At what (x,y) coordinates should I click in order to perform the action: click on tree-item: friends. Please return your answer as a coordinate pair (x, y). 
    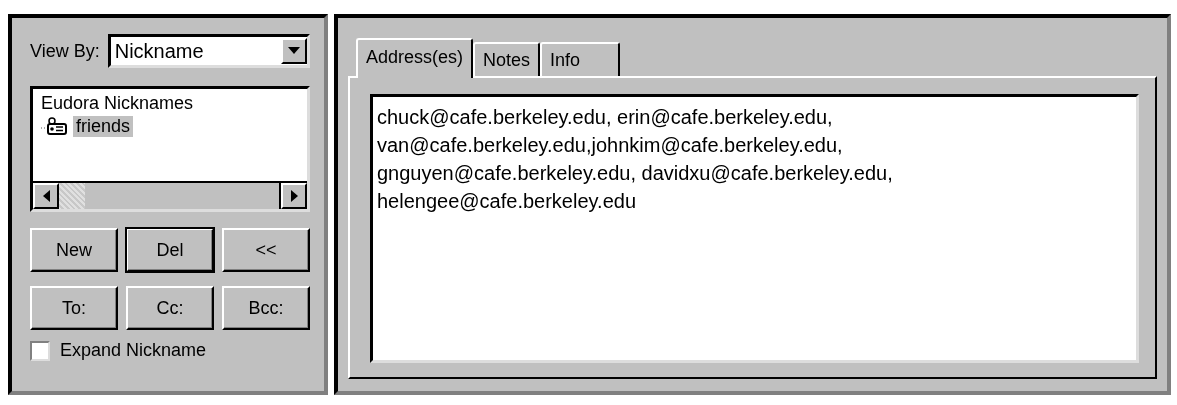
    Looking at the image, I should click on (103, 126).